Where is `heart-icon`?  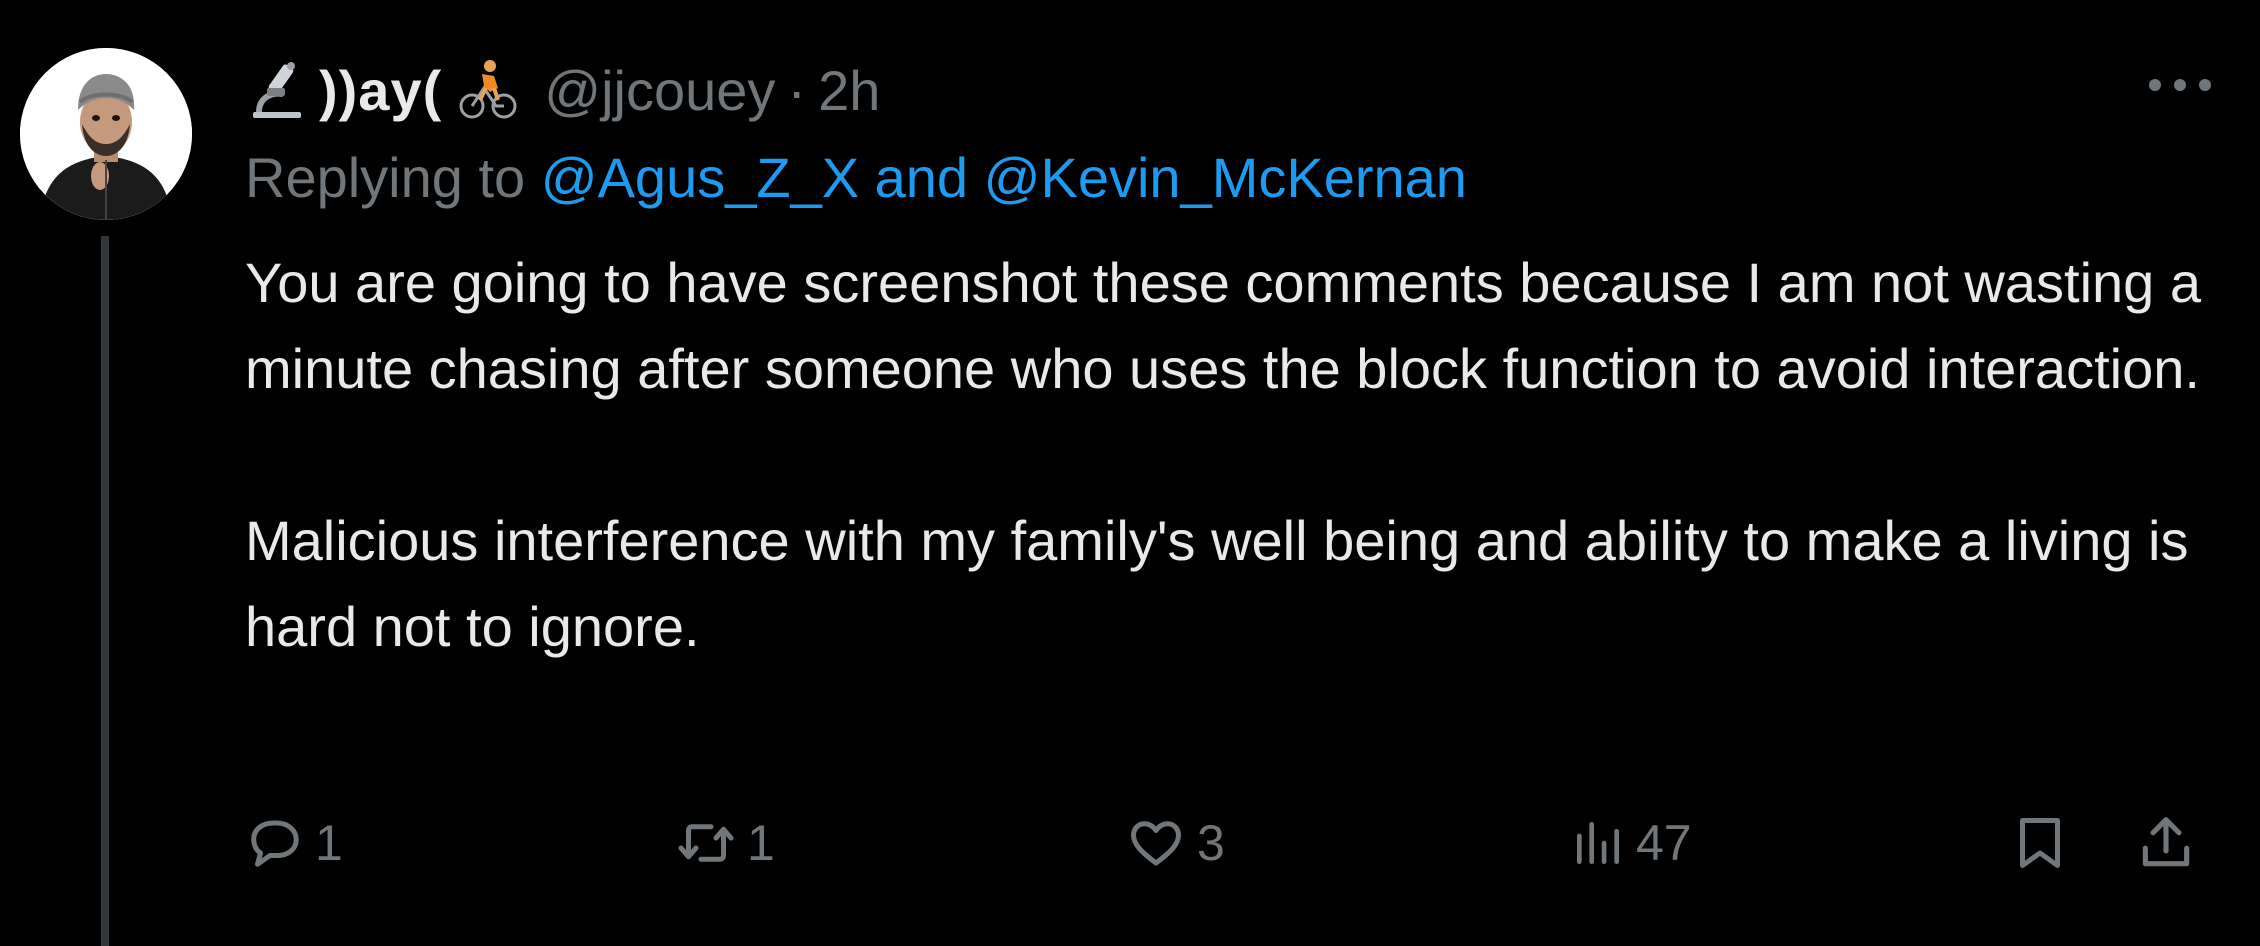
heart-icon is located at coordinates (1156, 843).